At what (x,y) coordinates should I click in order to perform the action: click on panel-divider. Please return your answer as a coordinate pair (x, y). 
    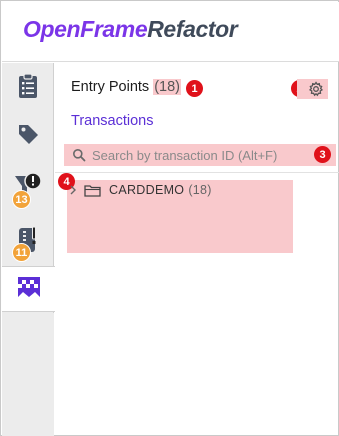
    Looking at the image, I should click on (197, 172).